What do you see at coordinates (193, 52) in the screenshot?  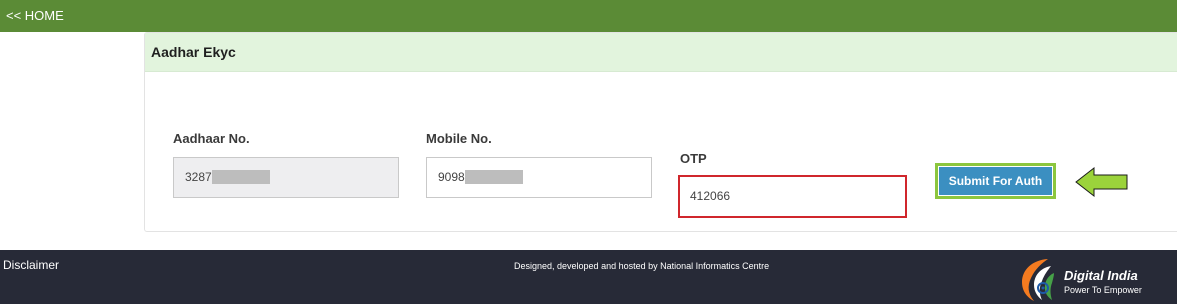 I see `panel-title: Aadhar Ekyc` at bounding box center [193, 52].